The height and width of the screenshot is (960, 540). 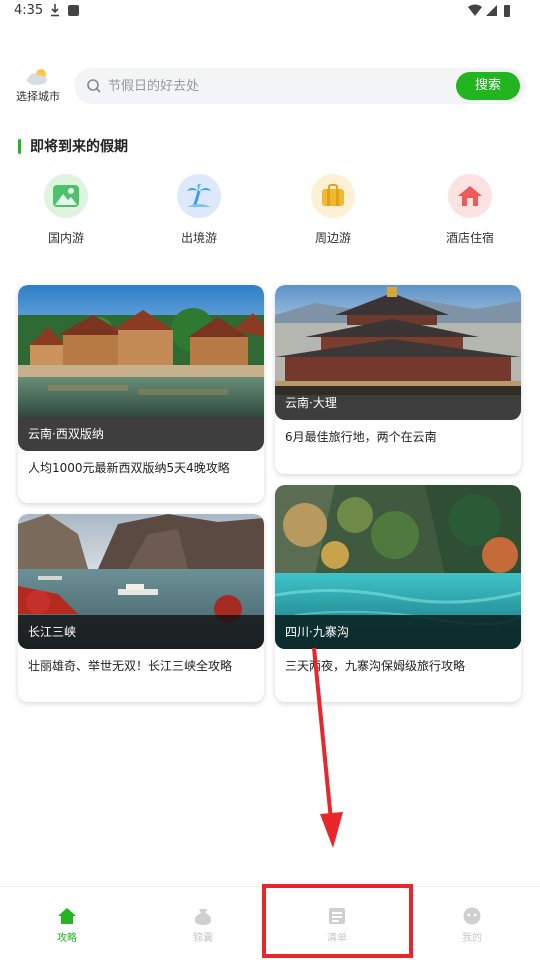 What do you see at coordinates (79, 147) in the screenshot?
I see `section-title-text: 即将到来的假期` at bounding box center [79, 147].